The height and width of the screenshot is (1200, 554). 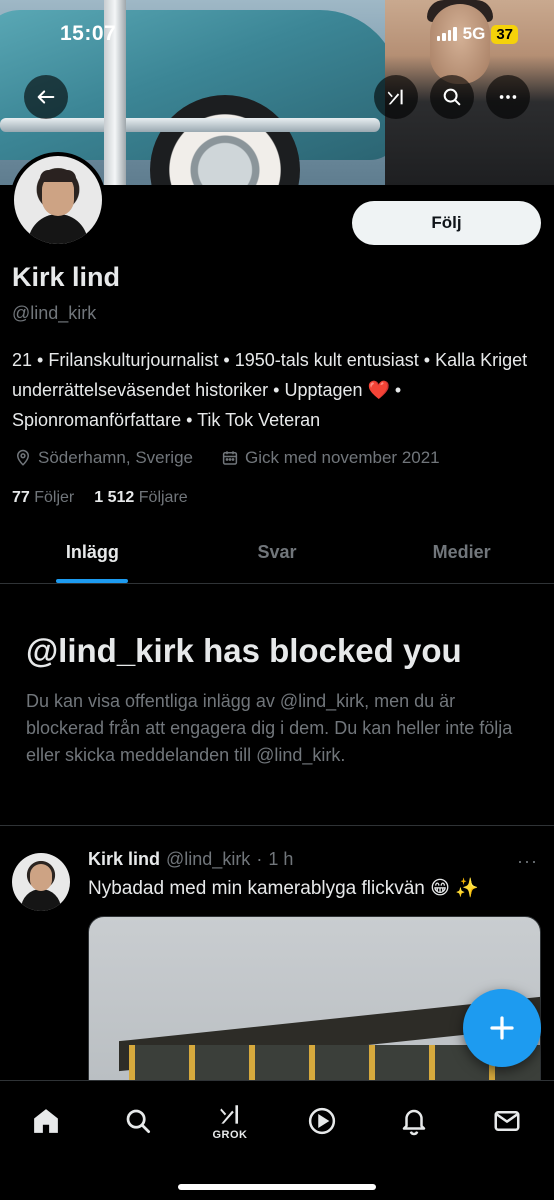 I want to click on back-button, so click(x=46, y=97).